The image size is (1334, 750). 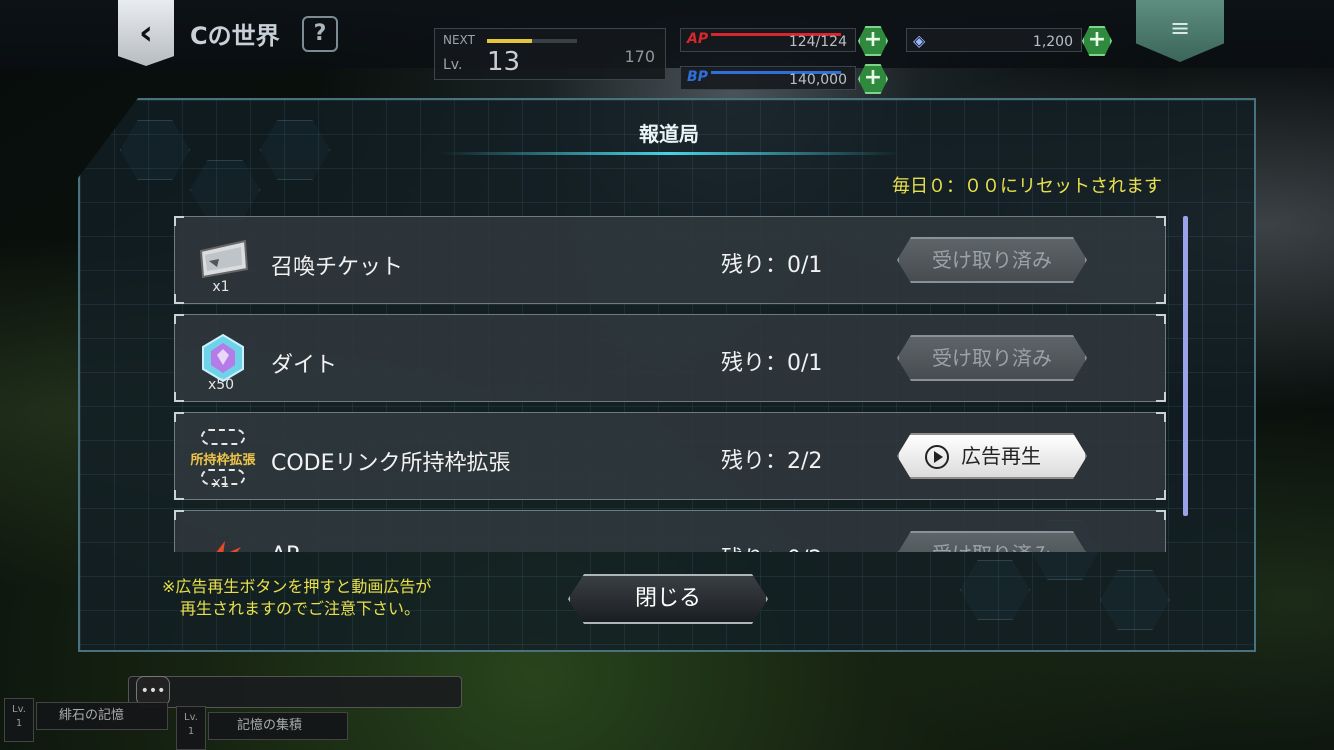 What do you see at coordinates (509, 41) in the screenshot?
I see `exp-bar-fill` at bounding box center [509, 41].